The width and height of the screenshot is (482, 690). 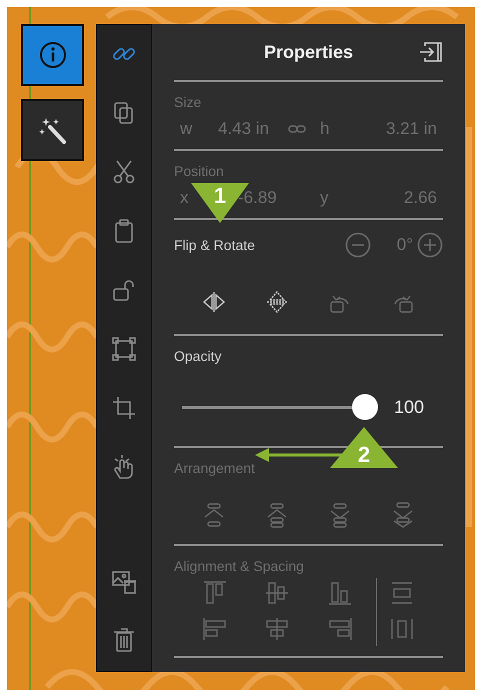 I want to click on info-button, so click(x=52, y=55).